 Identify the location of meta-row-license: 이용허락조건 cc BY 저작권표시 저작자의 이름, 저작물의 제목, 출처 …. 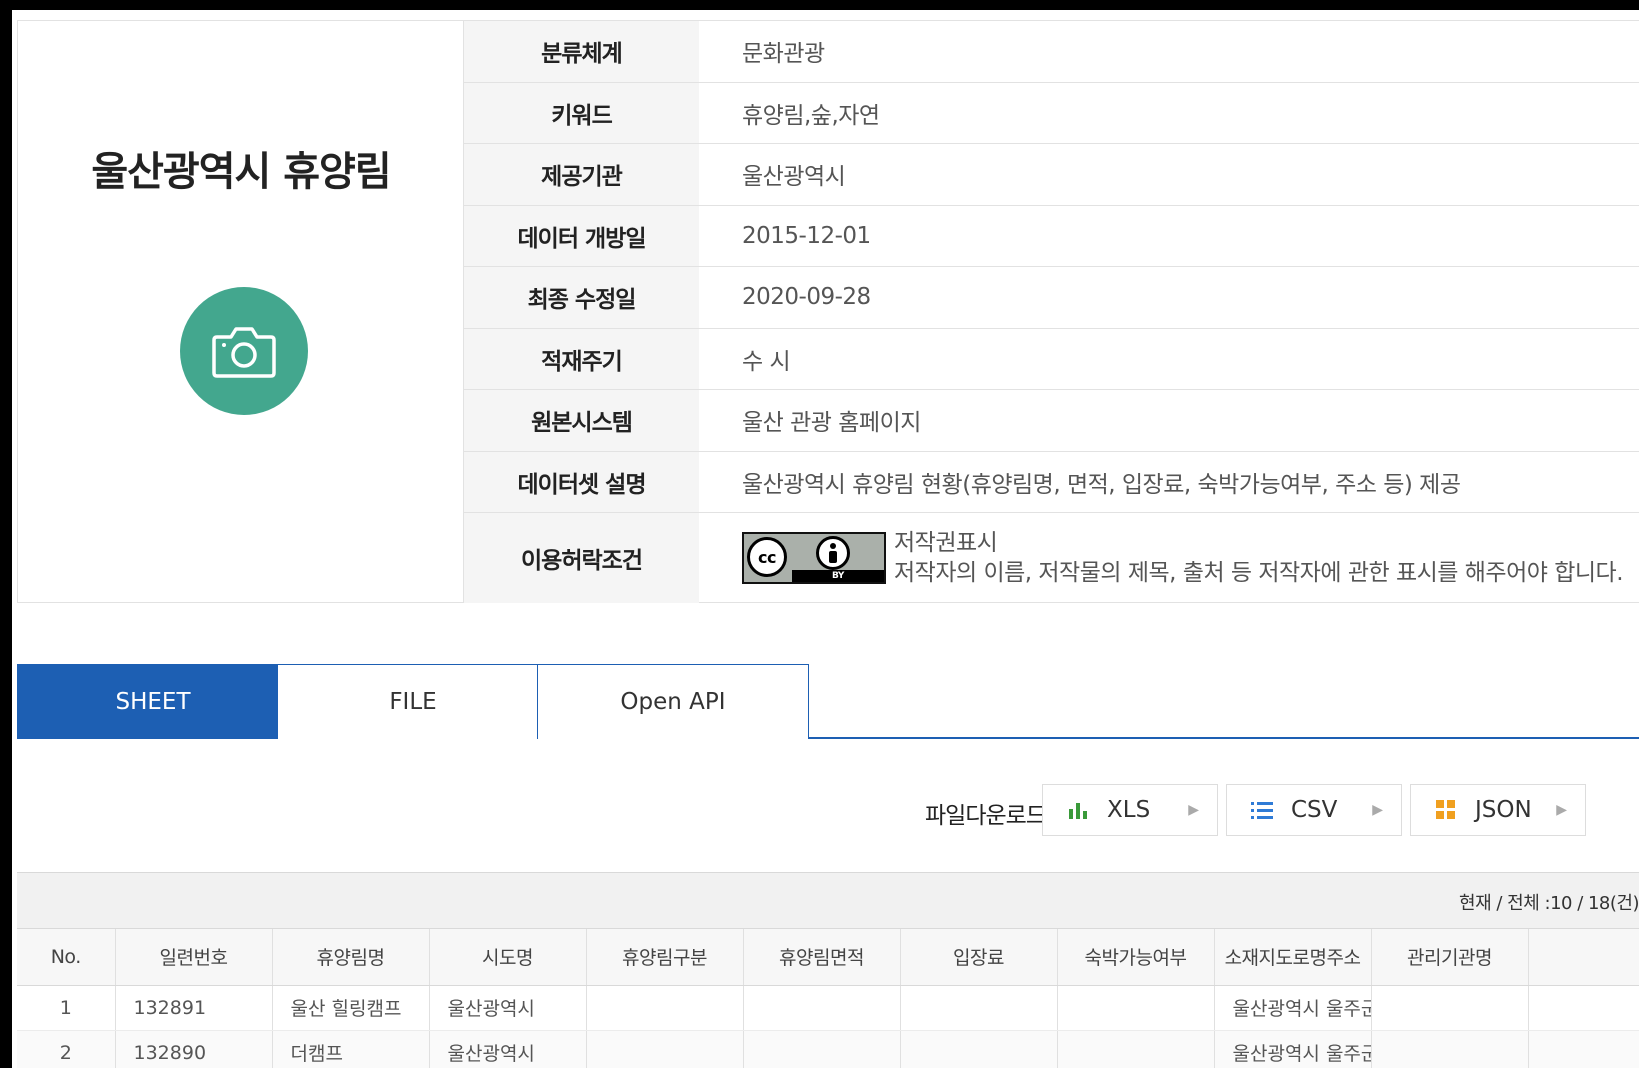
(1051, 558).